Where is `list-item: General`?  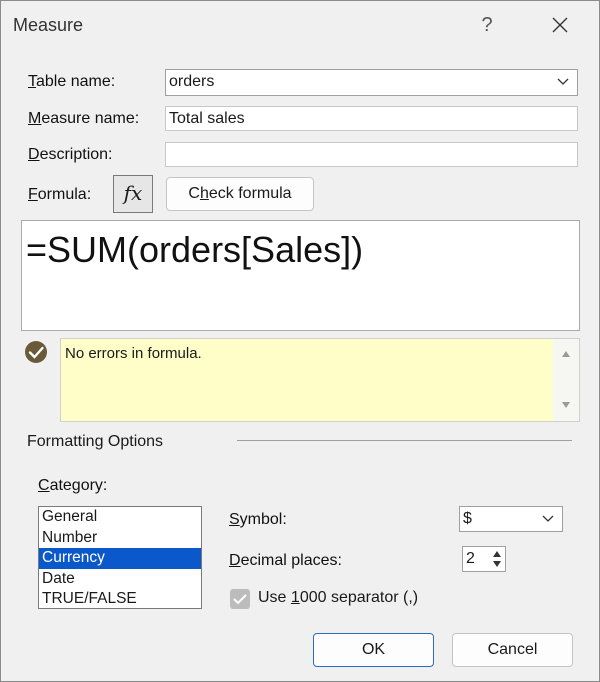
list-item: General is located at coordinates (120, 517).